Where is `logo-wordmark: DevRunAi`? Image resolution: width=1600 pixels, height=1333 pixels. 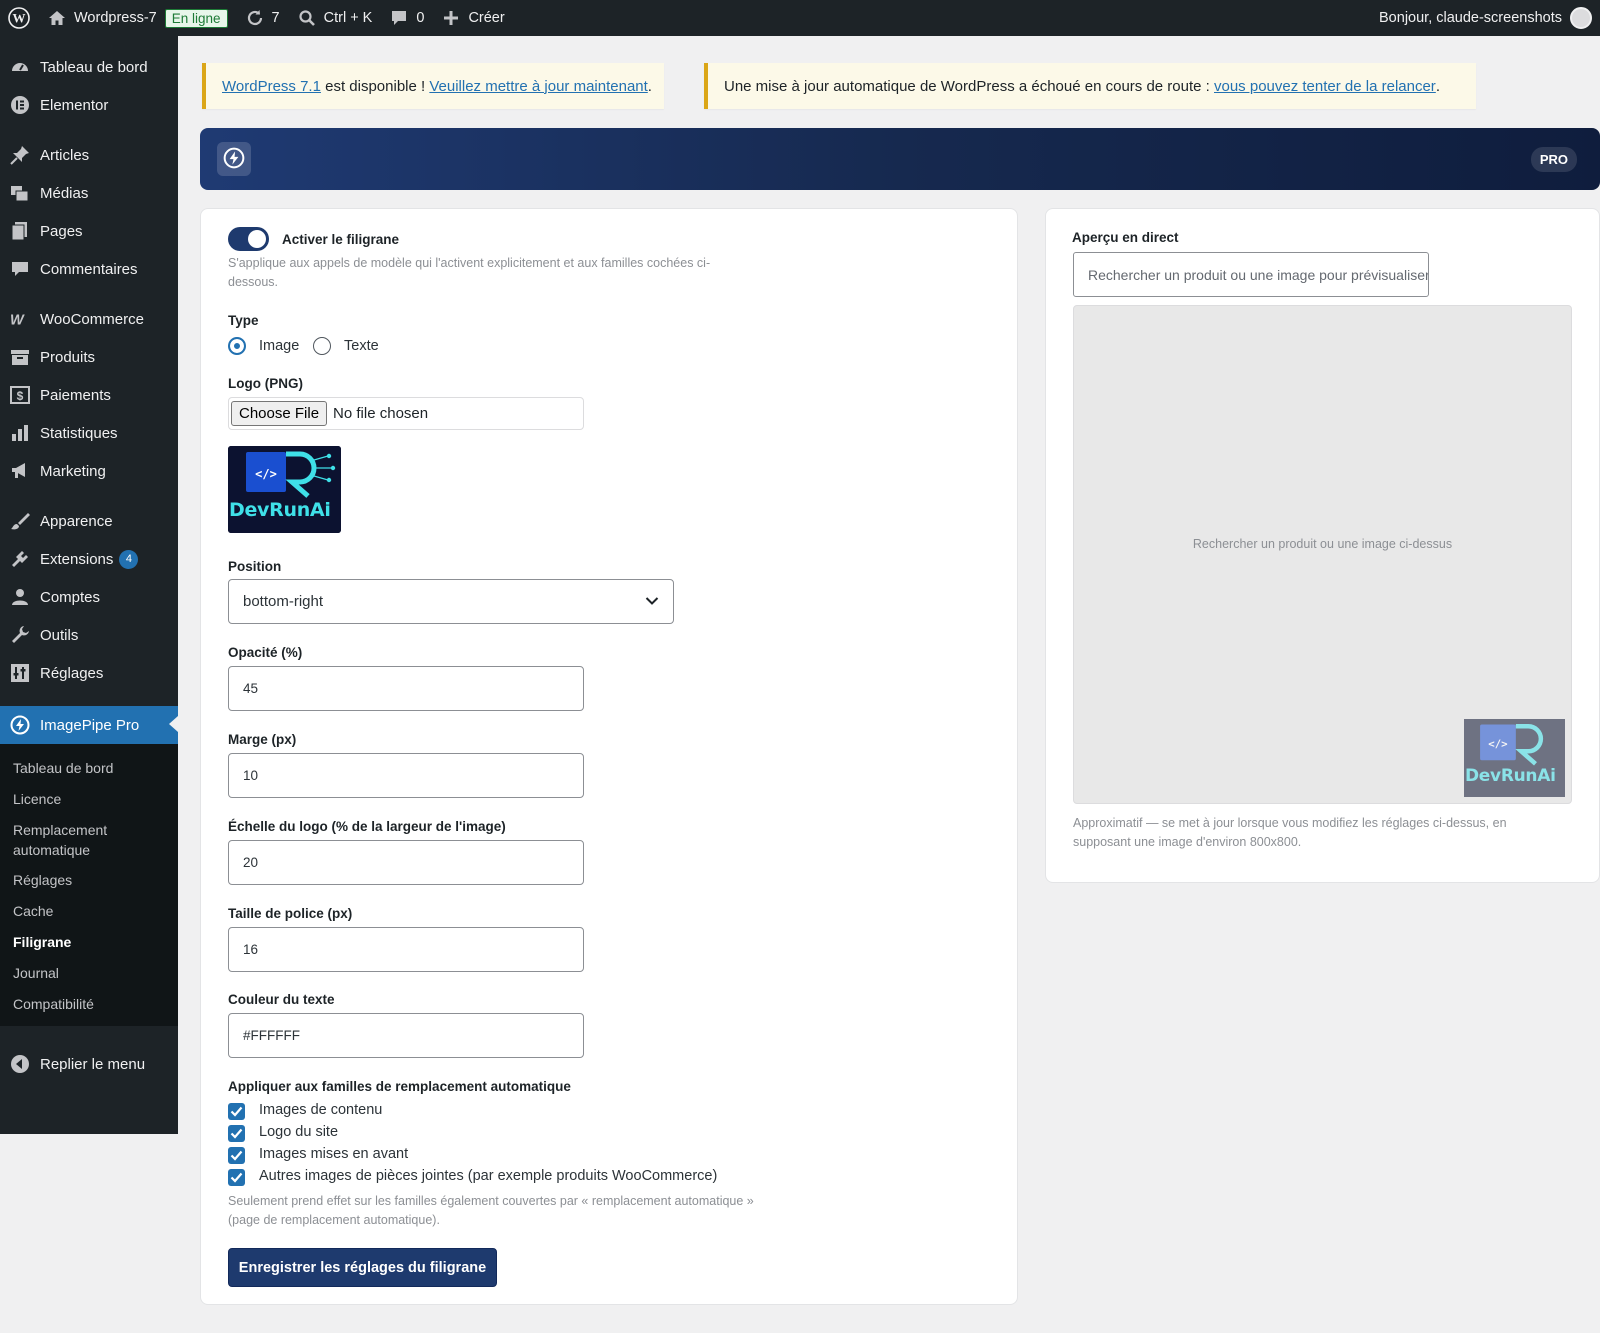
logo-wordmark: DevRunAi is located at coordinates (280, 510).